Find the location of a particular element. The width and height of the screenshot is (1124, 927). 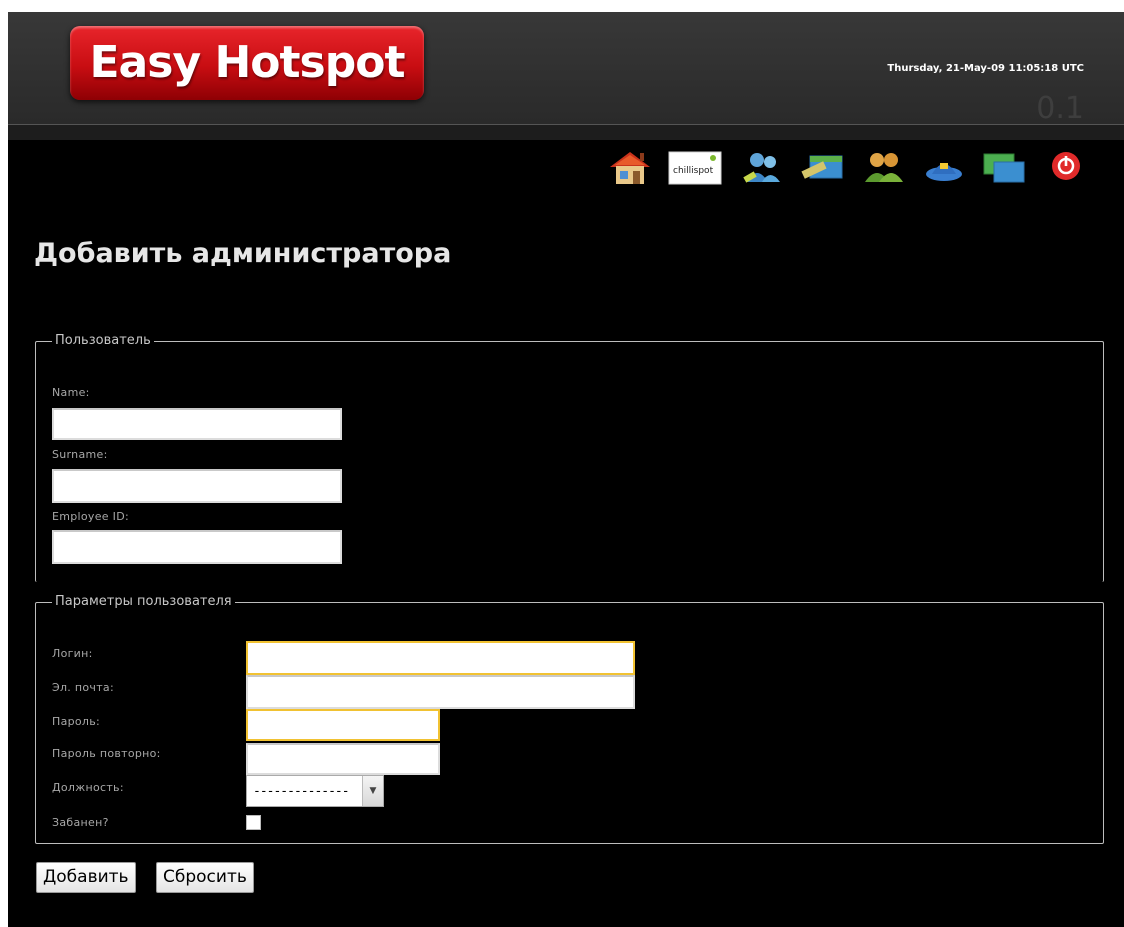

network-icon is located at coordinates (1004, 168).